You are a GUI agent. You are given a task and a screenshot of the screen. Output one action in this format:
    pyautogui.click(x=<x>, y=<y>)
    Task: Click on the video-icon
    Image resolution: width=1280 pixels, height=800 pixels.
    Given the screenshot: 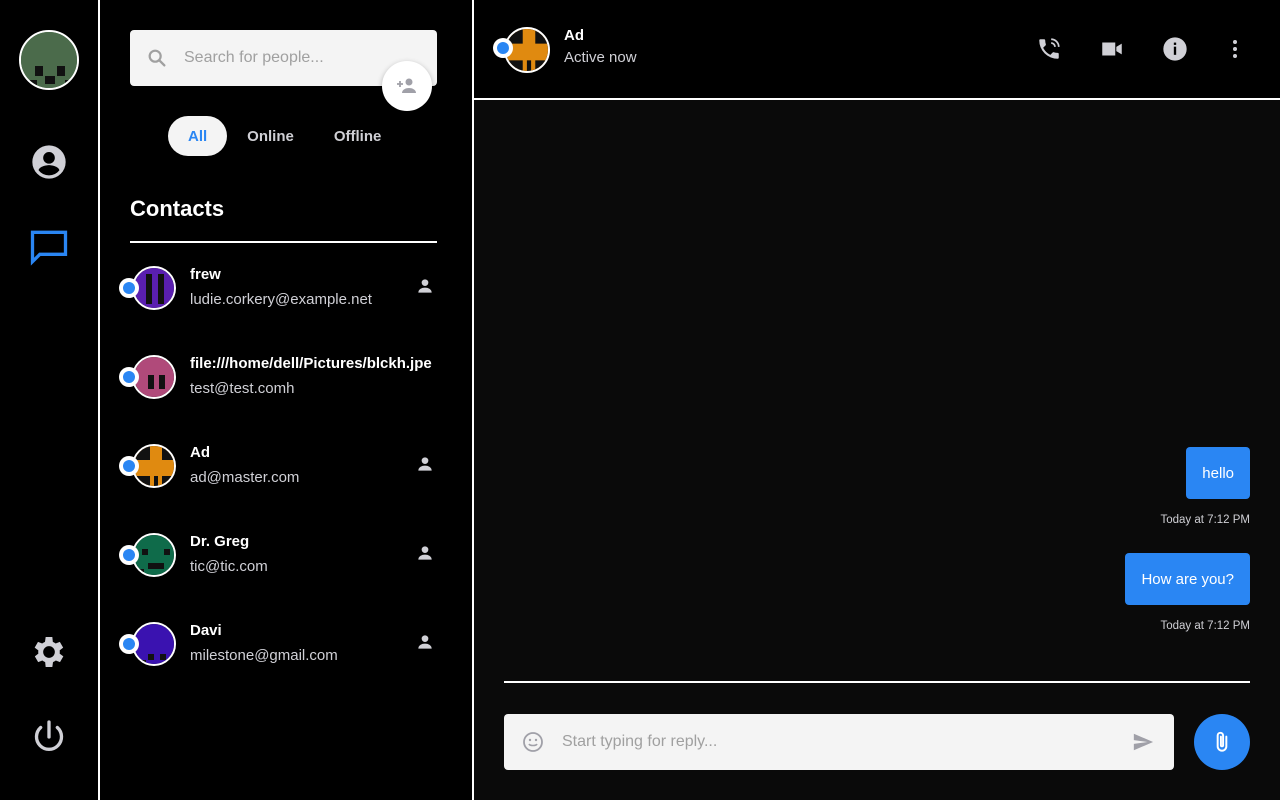 What is the action you would take?
    pyautogui.click(x=1112, y=49)
    